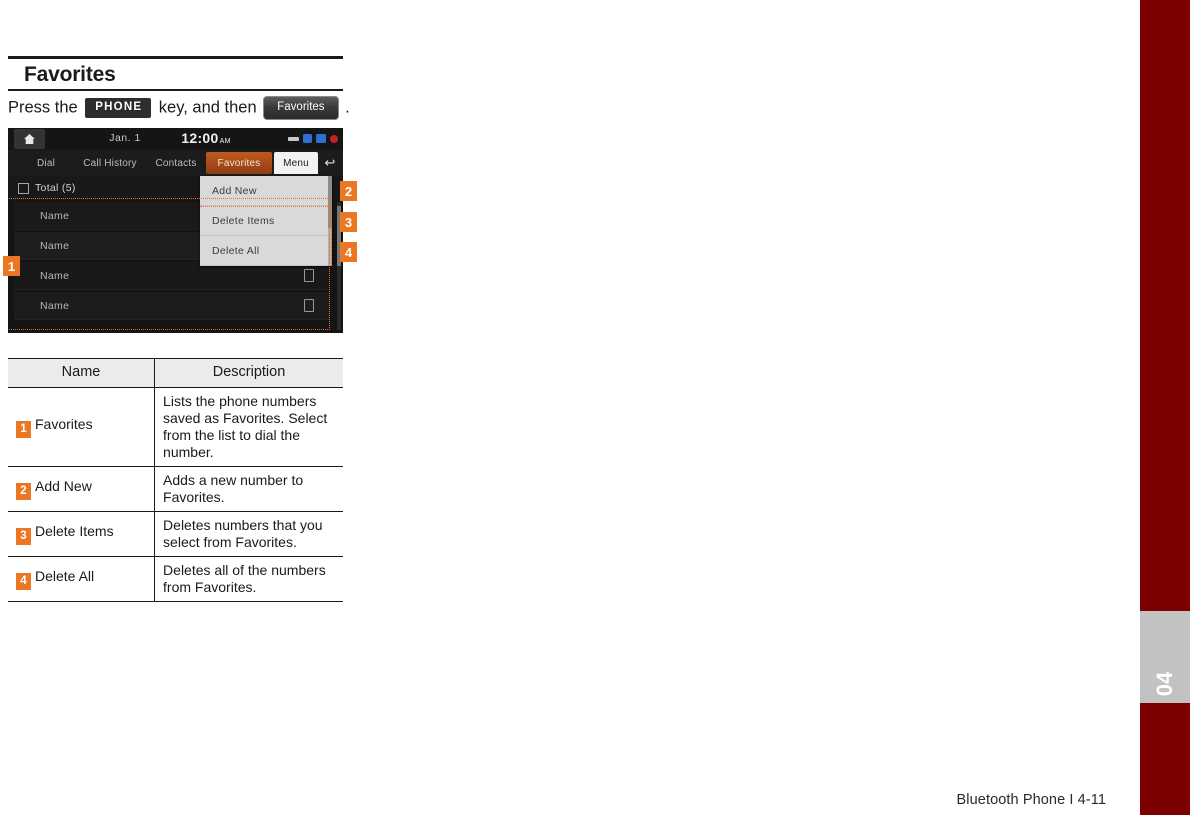  I want to click on tab-contacts: Contacts, so click(176, 163).